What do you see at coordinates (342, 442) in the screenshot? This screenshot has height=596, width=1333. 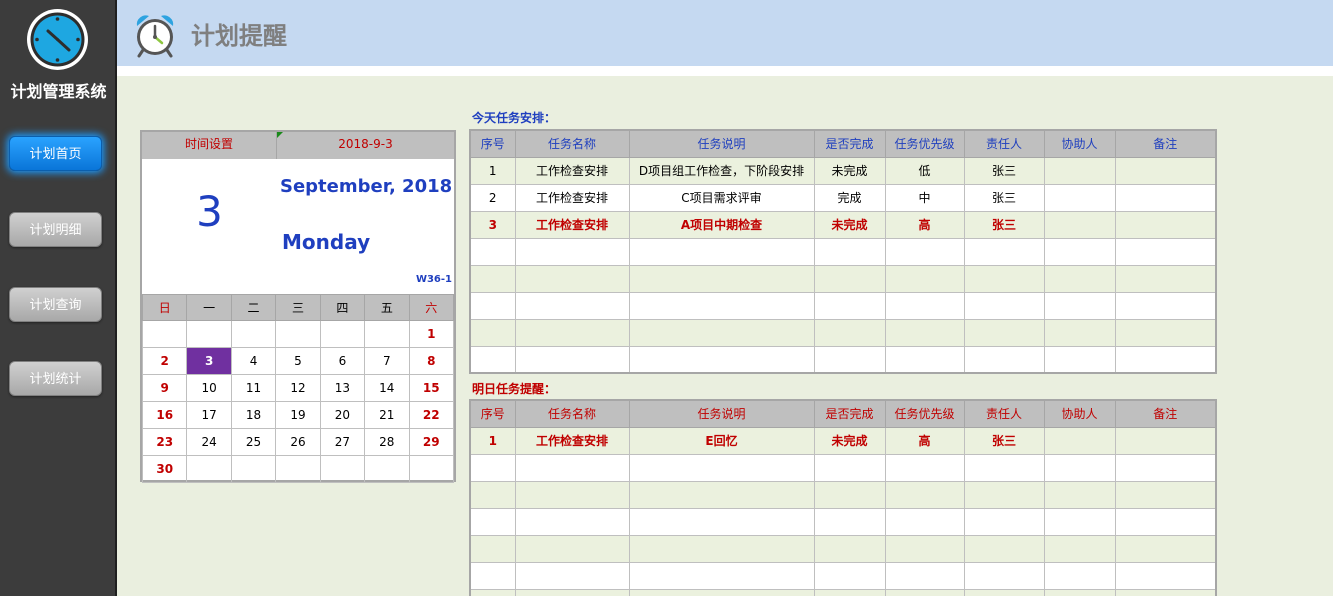 I see `calendar-day-cell: 27` at bounding box center [342, 442].